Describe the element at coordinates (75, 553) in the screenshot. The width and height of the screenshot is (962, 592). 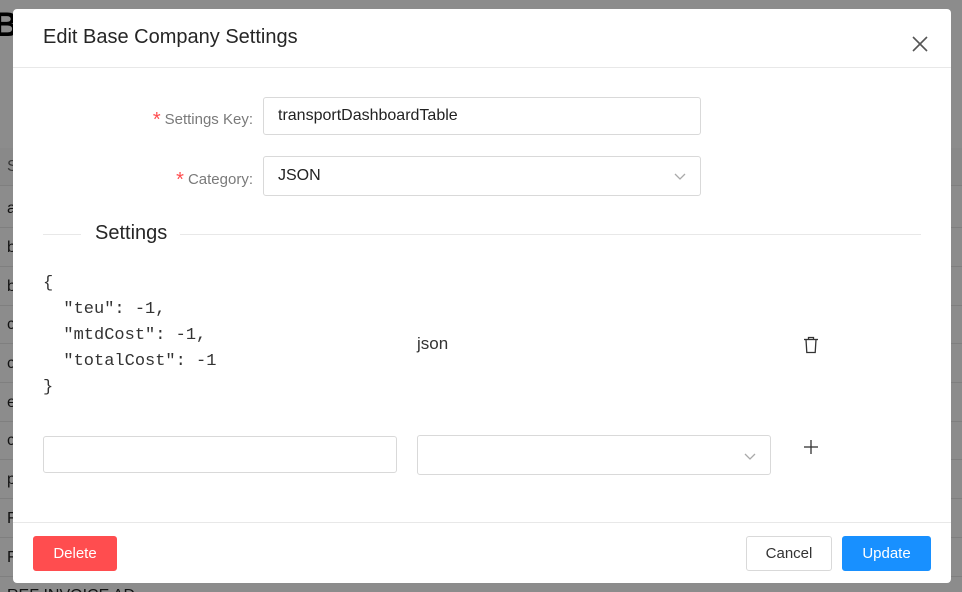
I see `delete-button: Delete` at that location.